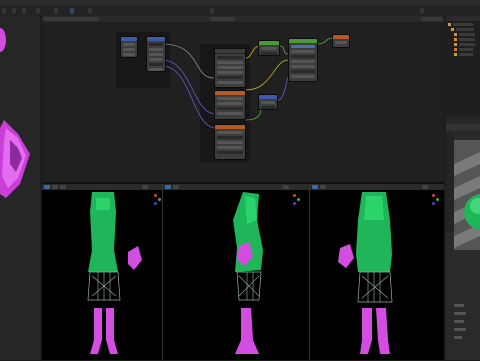 The image size is (480, 361). I want to click on light-icon, so click(455, 54).